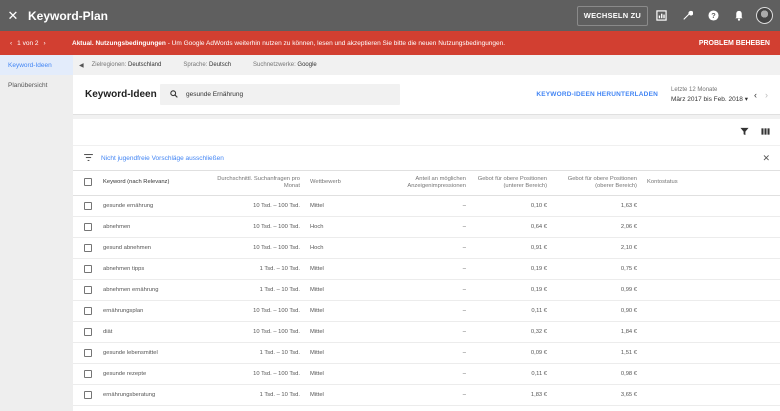  Describe the element at coordinates (598, 227) in the screenshot. I see `bid-high-cell: 2,06 €` at that location.